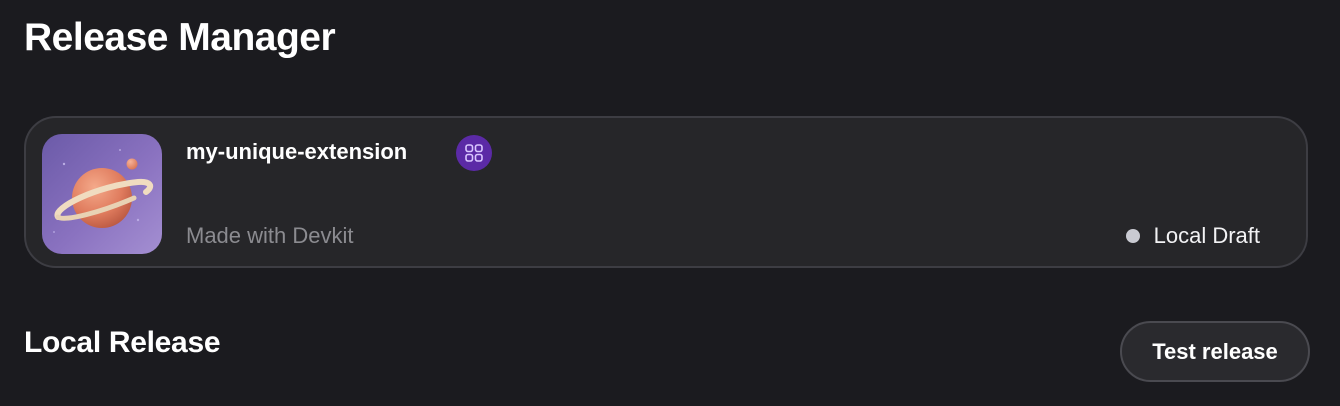  Describe the element at coordinates (1215, 351) in the screenshot. I see `test-release-button: Test release` at that location.